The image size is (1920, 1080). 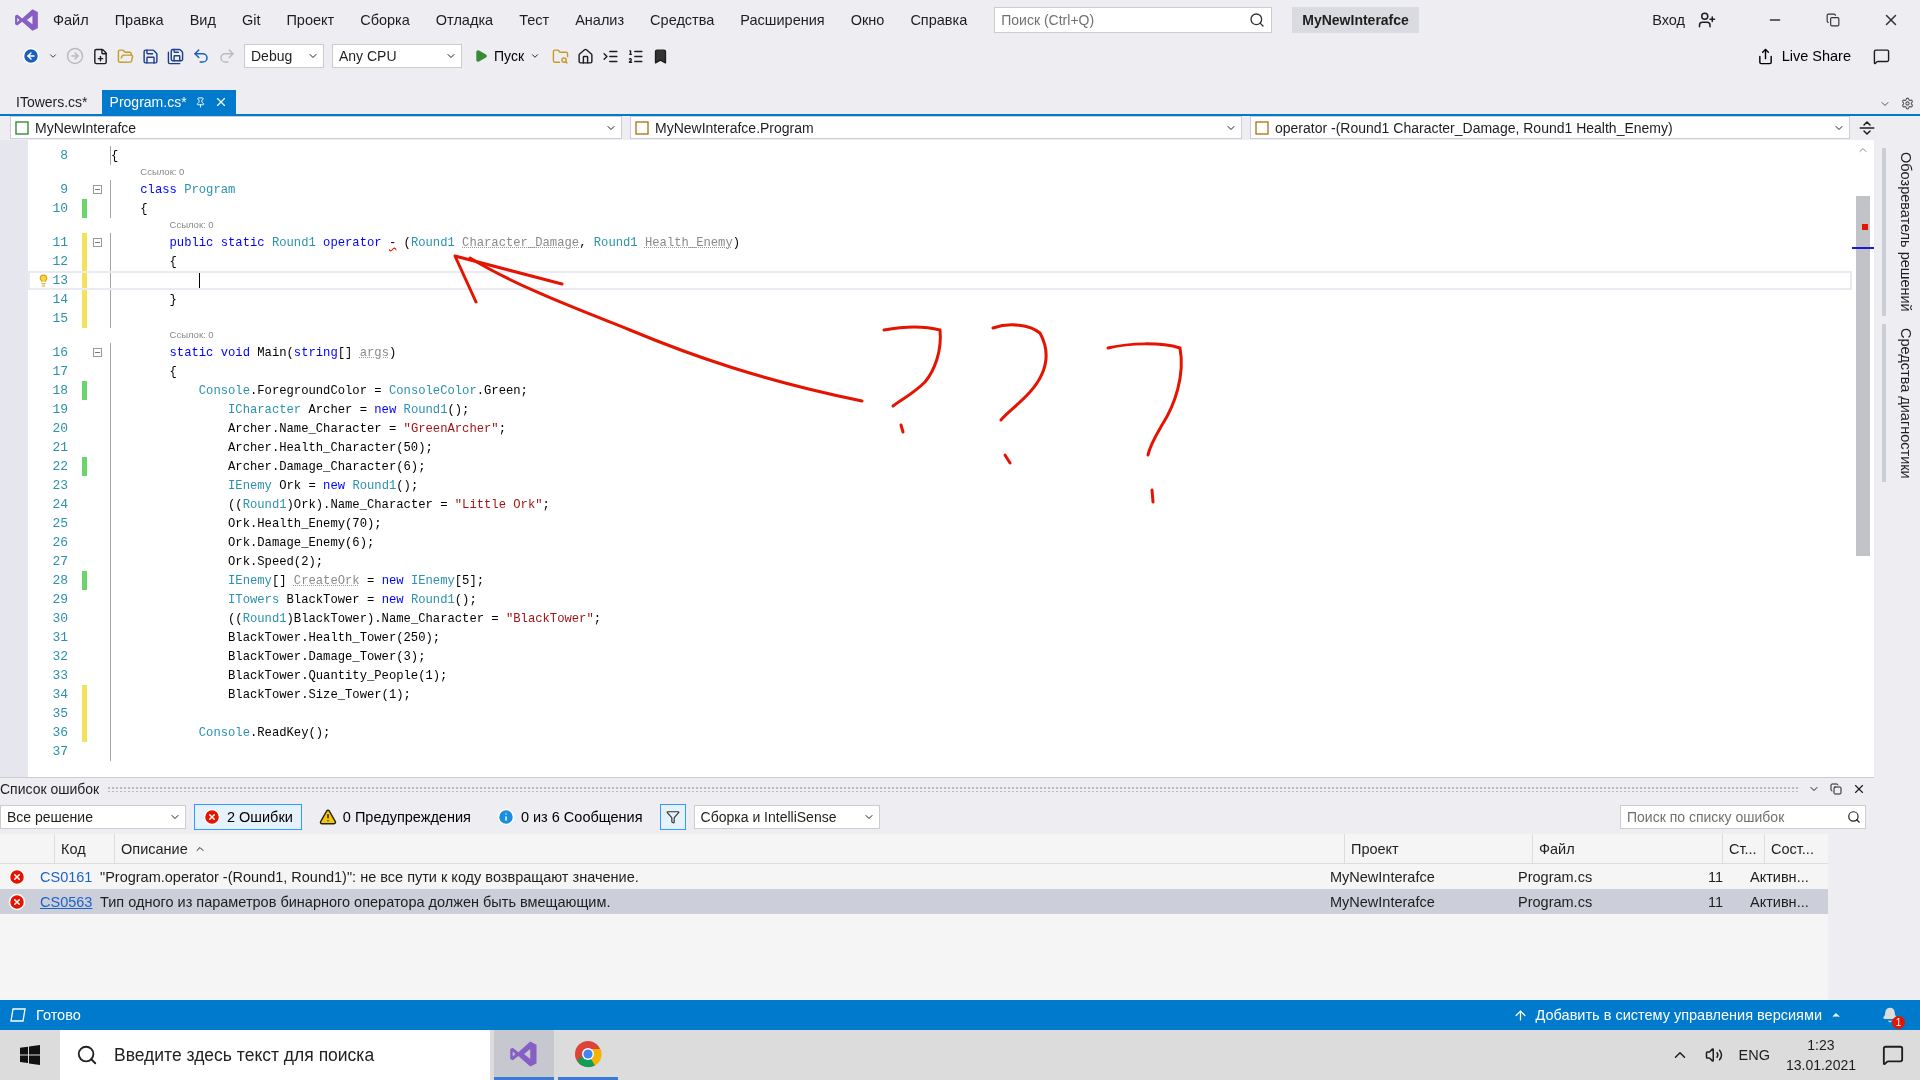 What do you see at coordinates (60, 656) in the screenshot?
I see `line-number: 32` at bounding box center [60, 656].